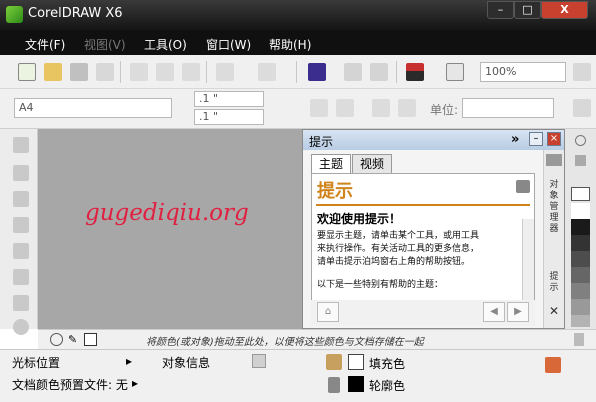  What do you see at coordinates (444, 110) in the screenshot?
I see `unit-label: 单位:` at bounding box center [444, 110].